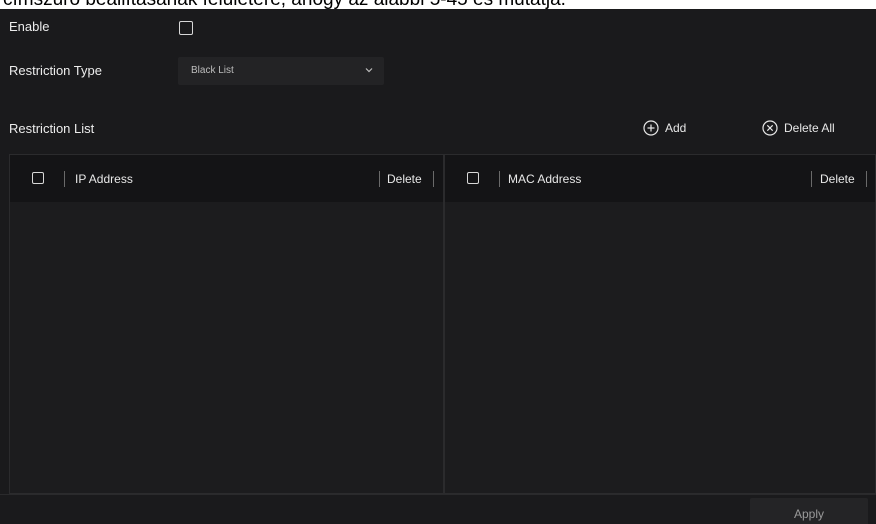 The image size is (876, 524). I want to click on x-circle-icon, so click(770, 128).